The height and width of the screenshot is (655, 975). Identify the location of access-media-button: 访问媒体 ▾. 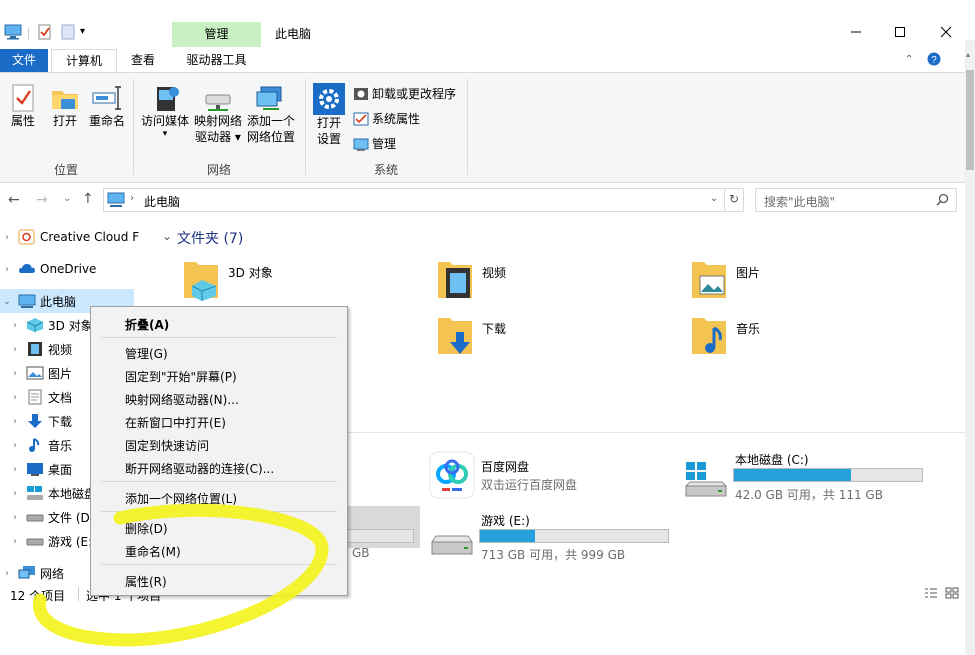
(165, 111).